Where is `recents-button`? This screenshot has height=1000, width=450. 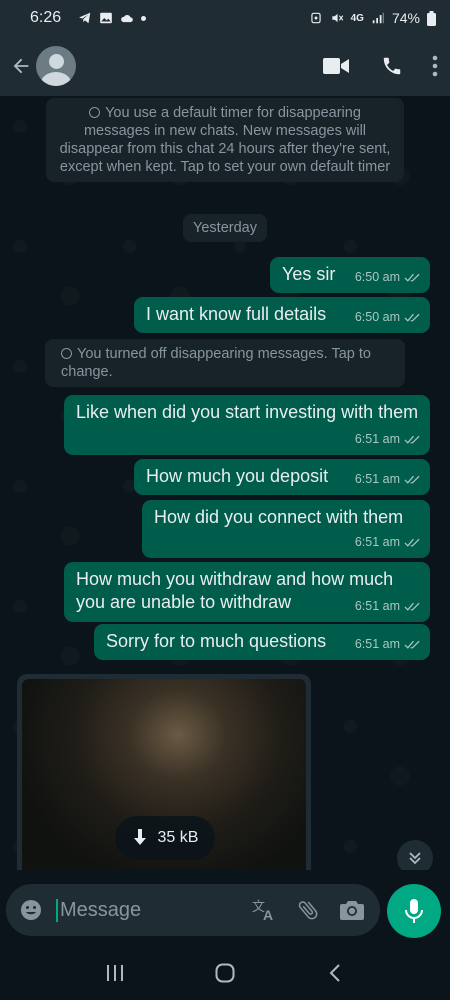
recents-button is located at coordinates (115, 973).